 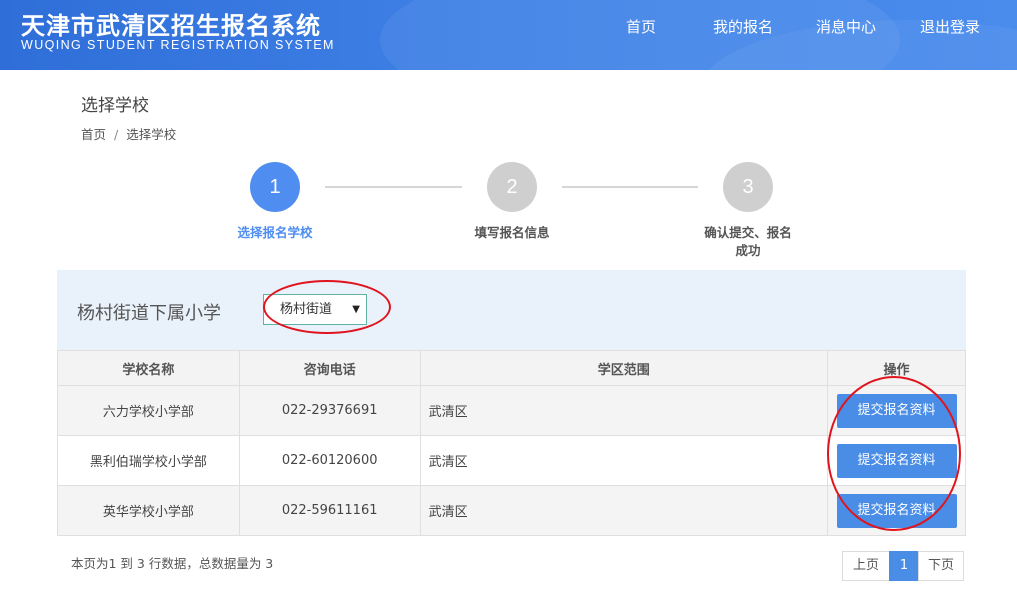 I want to click on nav-message-center: 消息中心, so click(x=846, y=27).